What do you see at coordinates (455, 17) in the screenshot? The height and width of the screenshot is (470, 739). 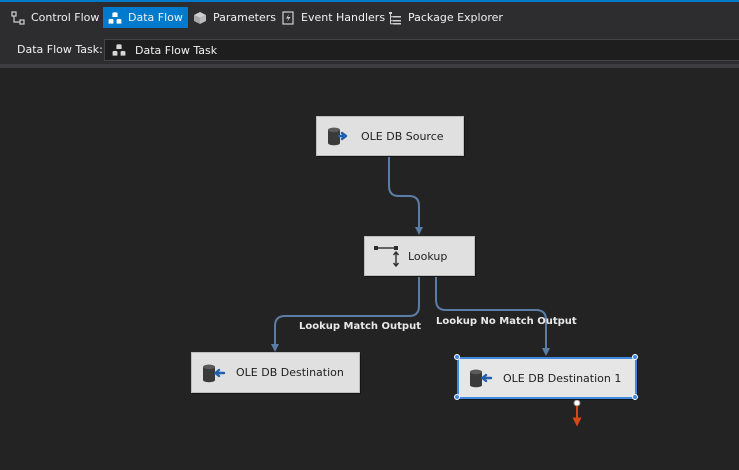 I see `tab-label: Package Explorer` at bounding box center [455, 17].